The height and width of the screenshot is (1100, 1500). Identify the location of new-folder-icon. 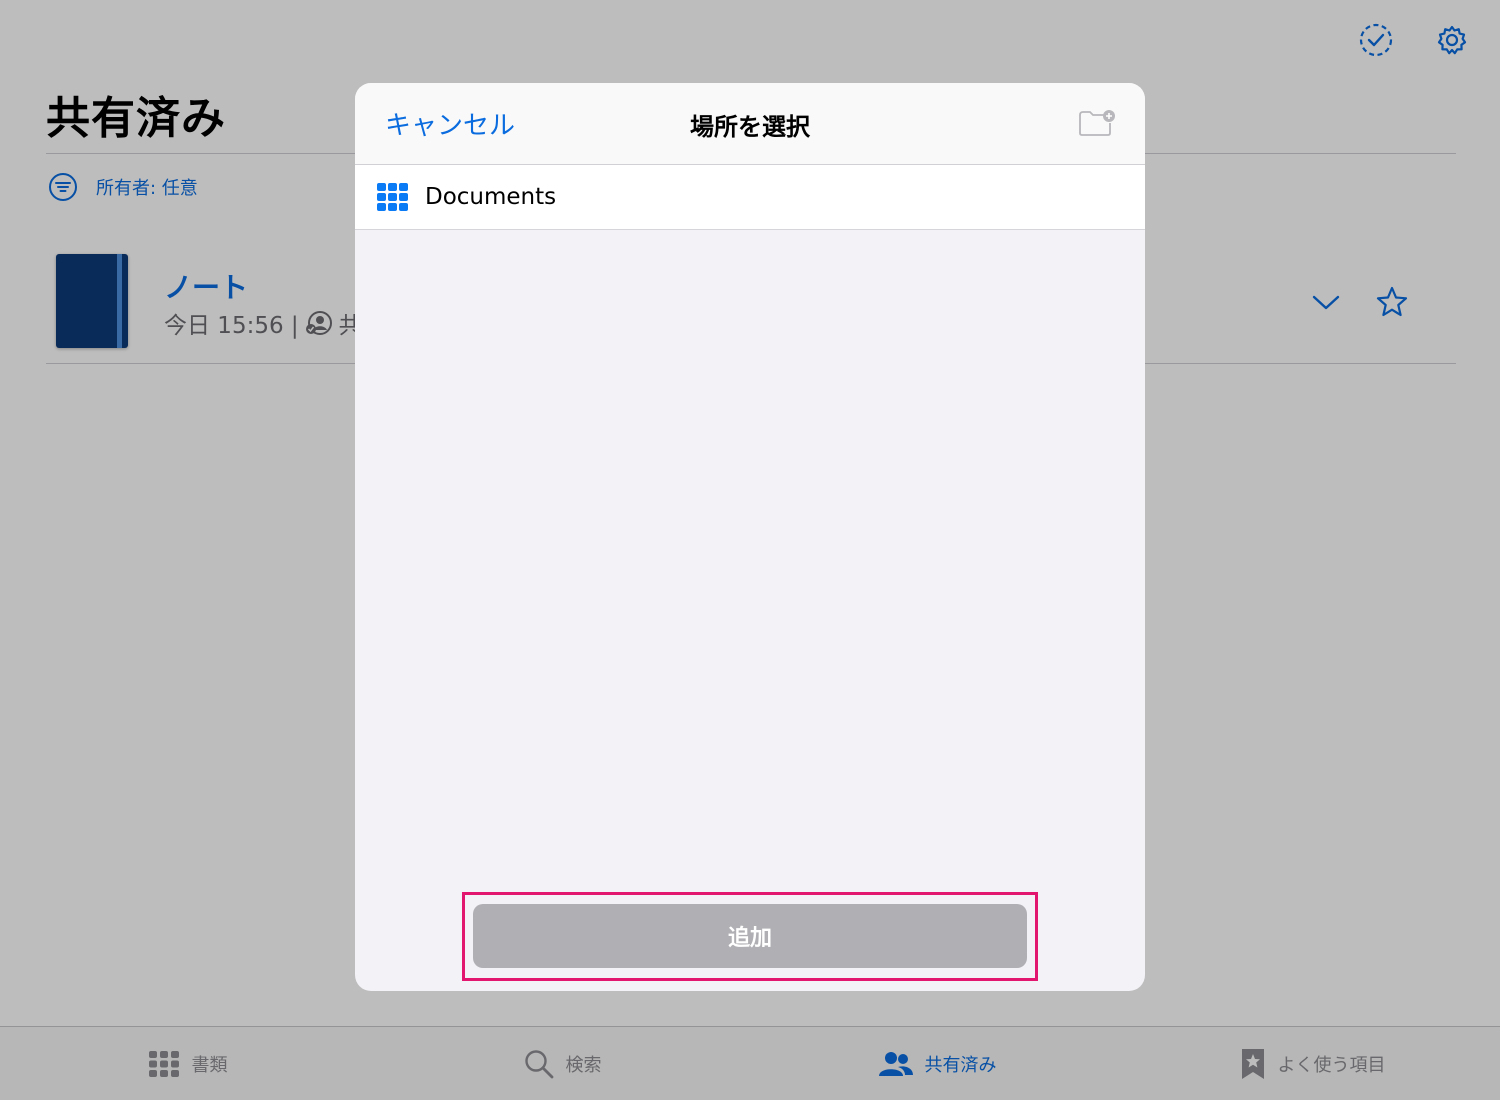
(1097, 123).